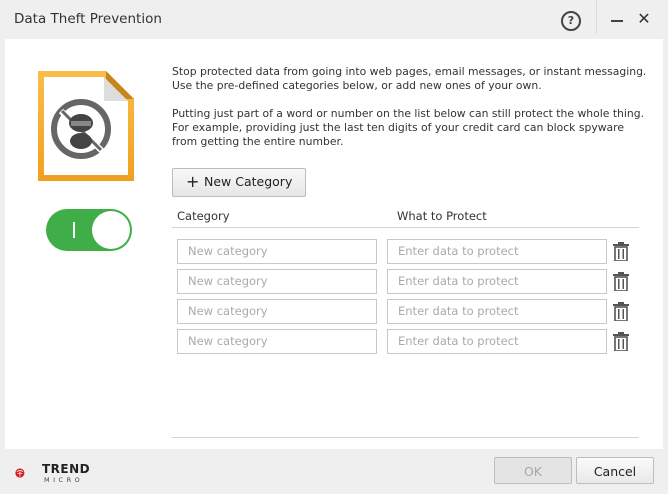 The image size is (668, 494). Describe the element at coordinates (20, 473) in the screenshot. I see `trend-micro-logo-icon` at that location.